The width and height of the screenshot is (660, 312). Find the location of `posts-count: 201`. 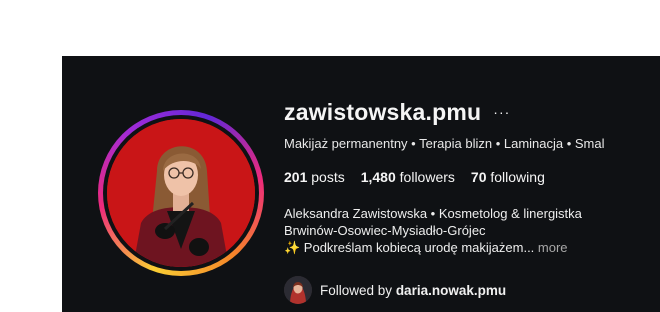

posts-count: 201 is located at coordinates (296, 177).